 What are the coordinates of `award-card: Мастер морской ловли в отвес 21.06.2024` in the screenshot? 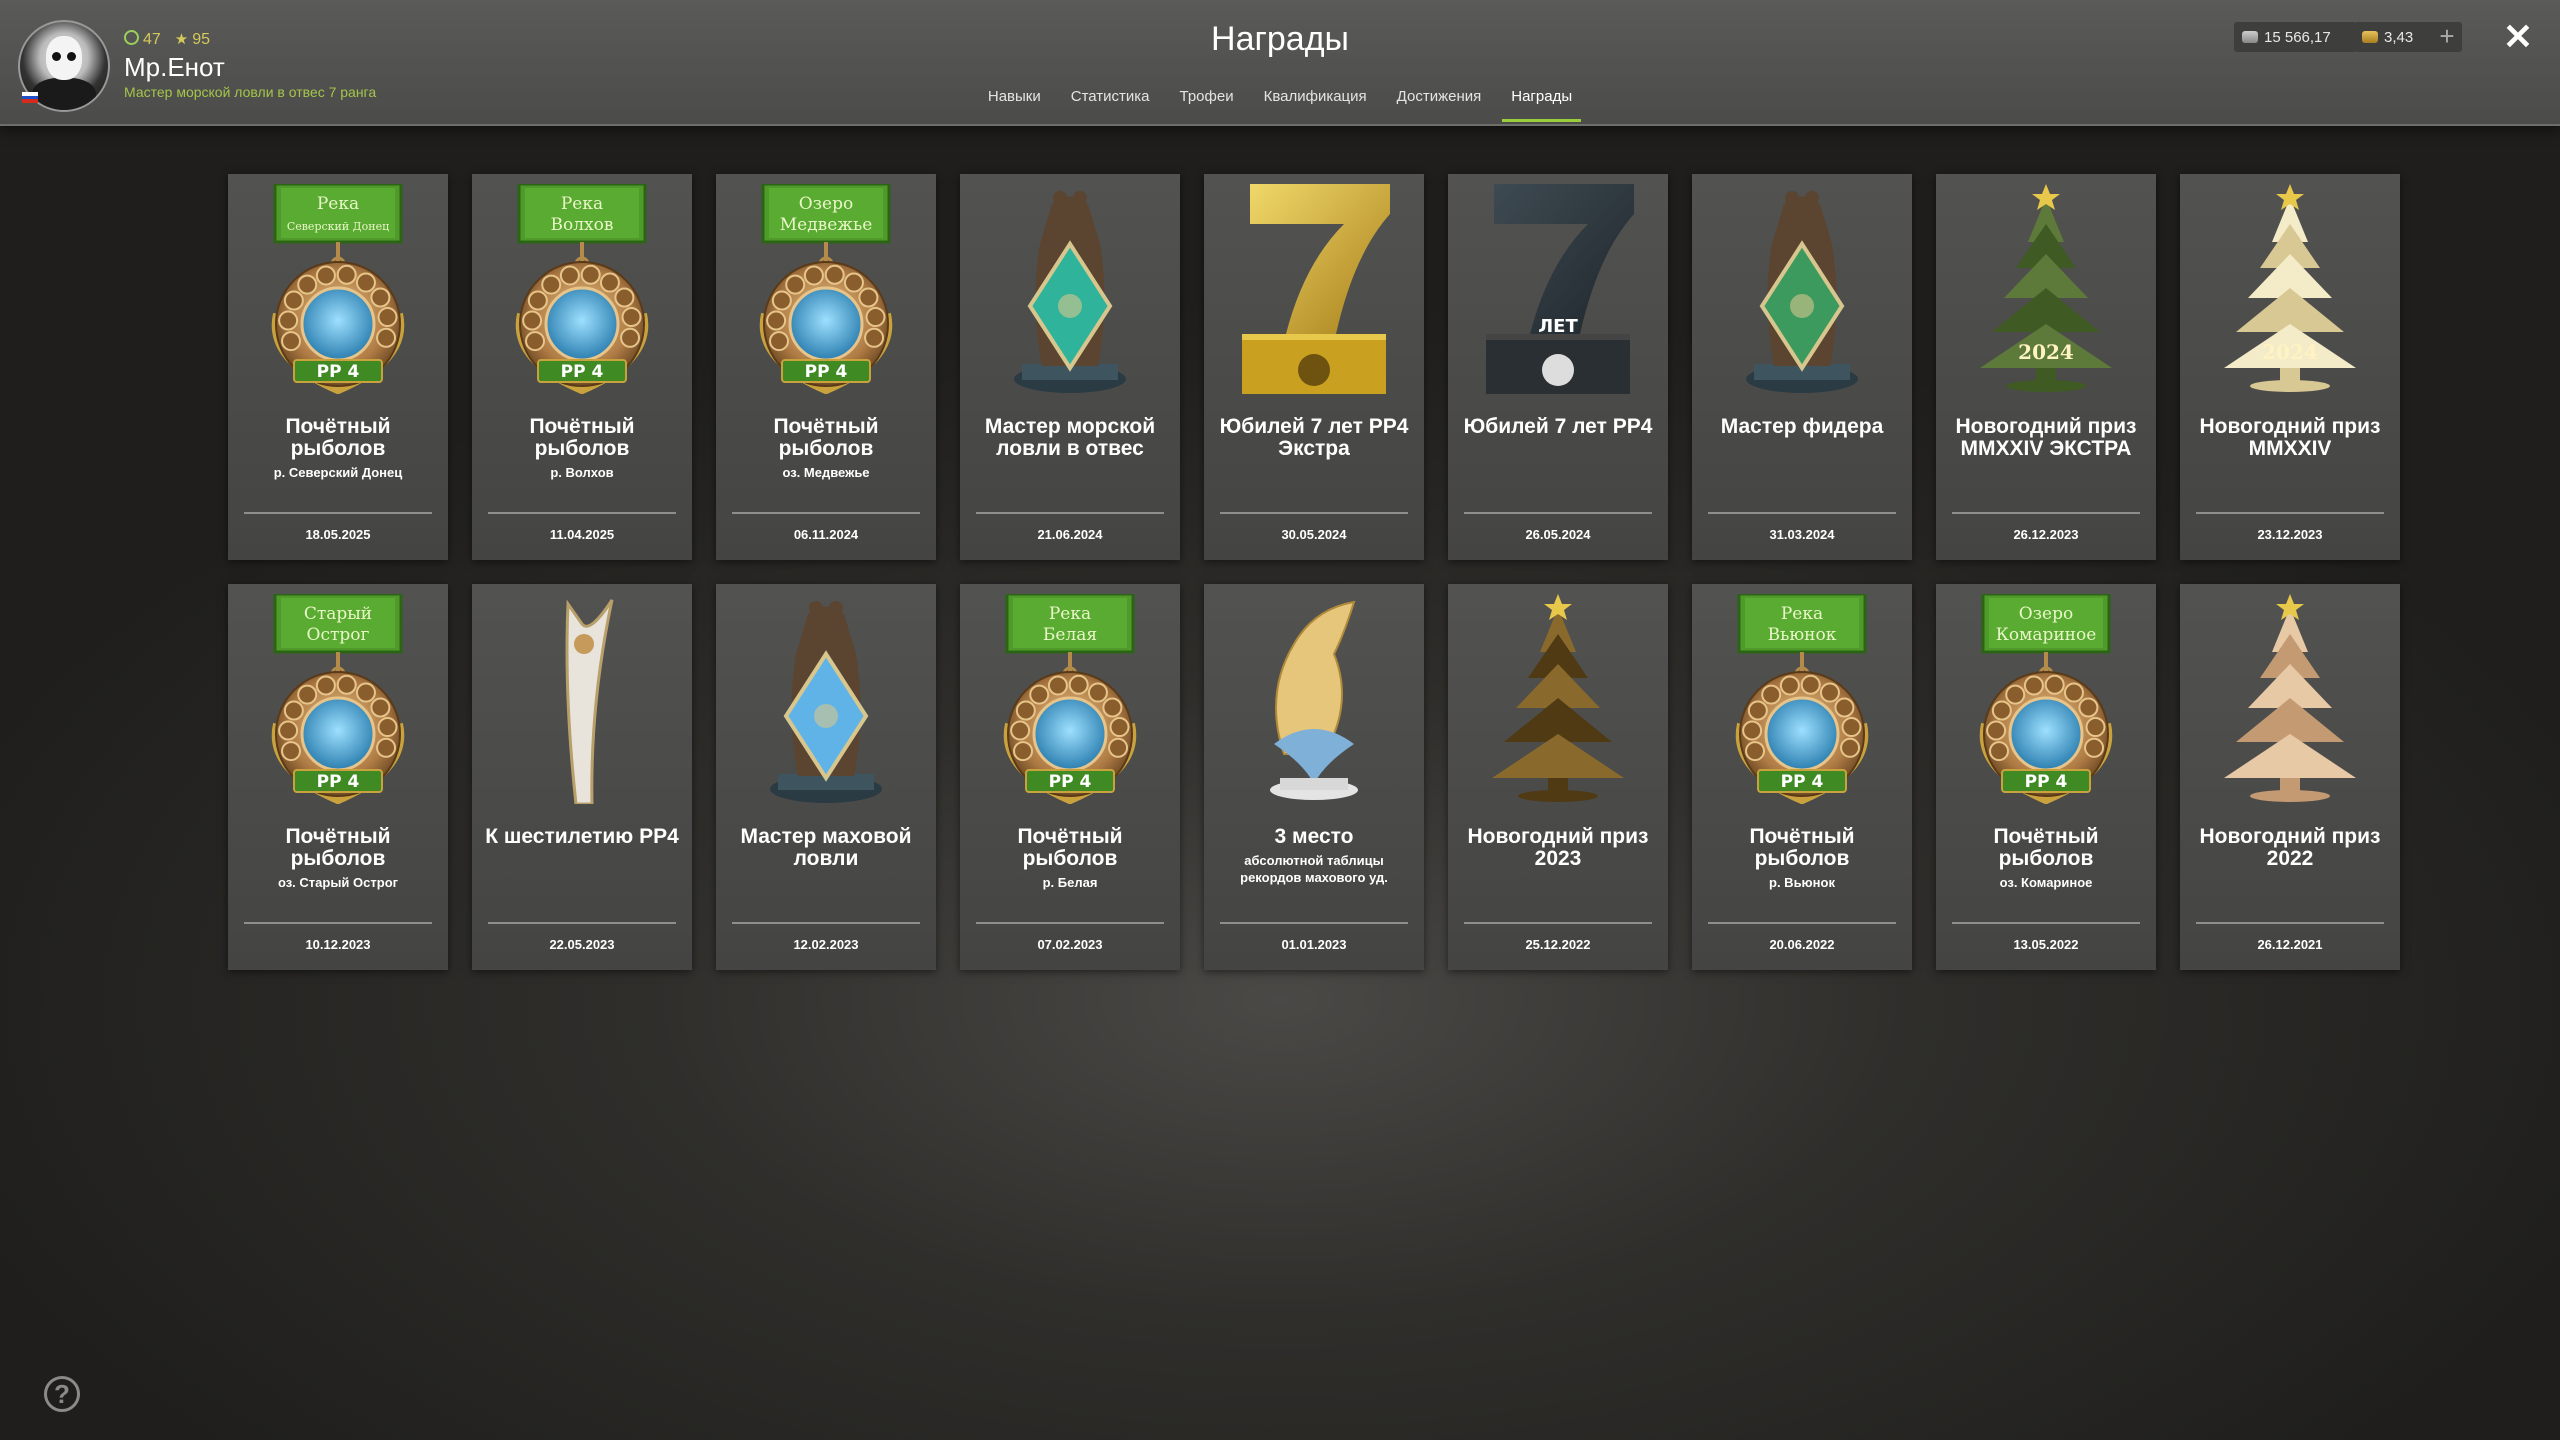 It's located at (1070, 367).